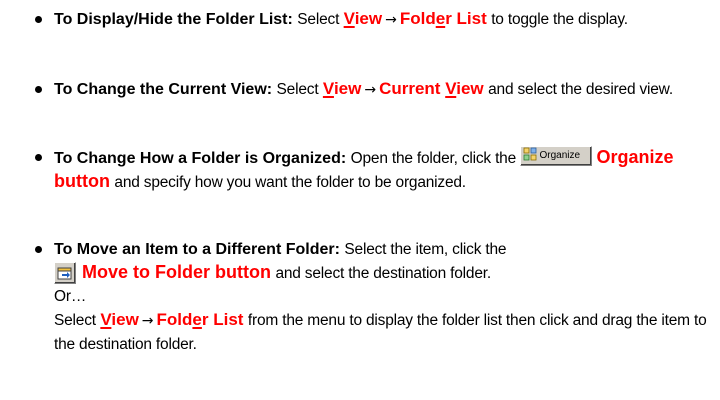 The width and height of the screenshot is (720, 400). I want to click on move-to-folder-button, so click(65, 273).